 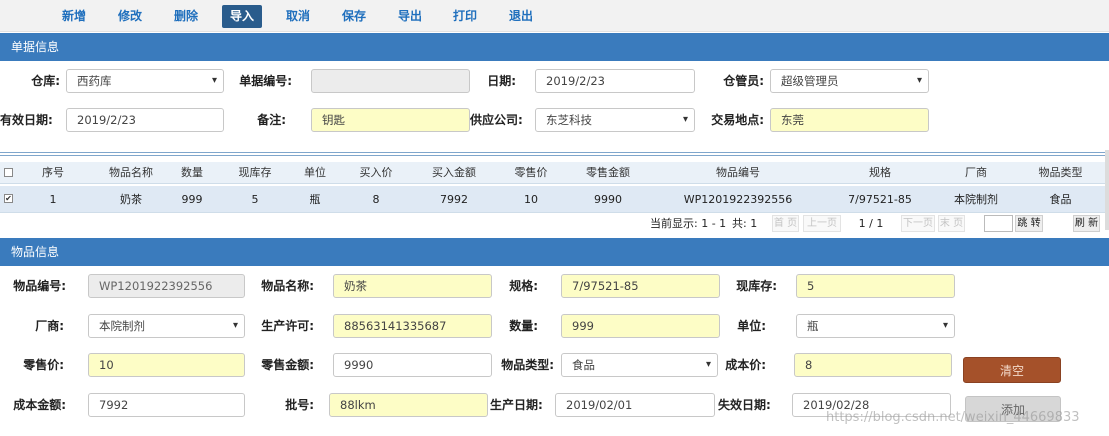 I want to click on import-button: 导入, so click(x=242, y=16).